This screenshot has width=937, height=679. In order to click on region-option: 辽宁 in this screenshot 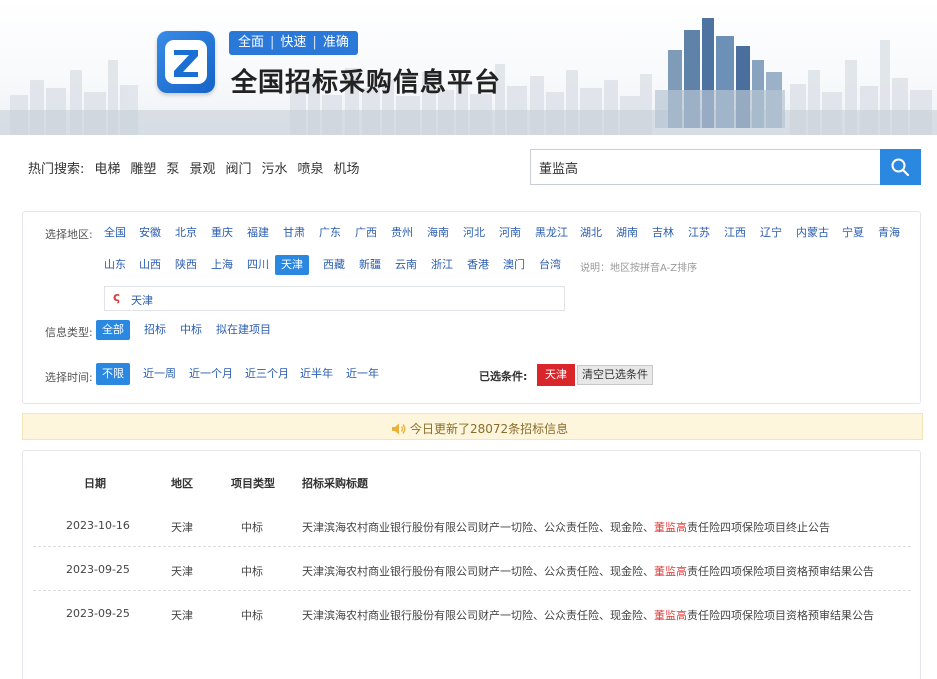, I will do `click(771, 233)`.